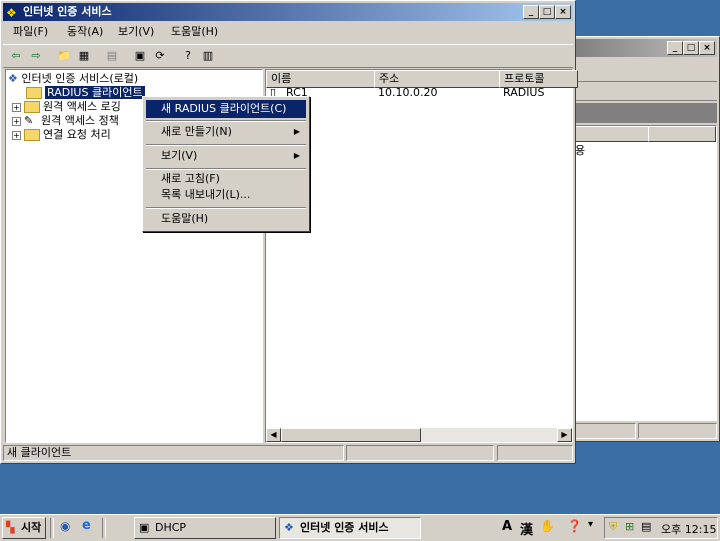 This screenshot has width=720, height=541. What do you see at coordinates (173, 453) in the screenshot?
I see `status-text: 새 클라이언트` at bounding box center [173, 453].